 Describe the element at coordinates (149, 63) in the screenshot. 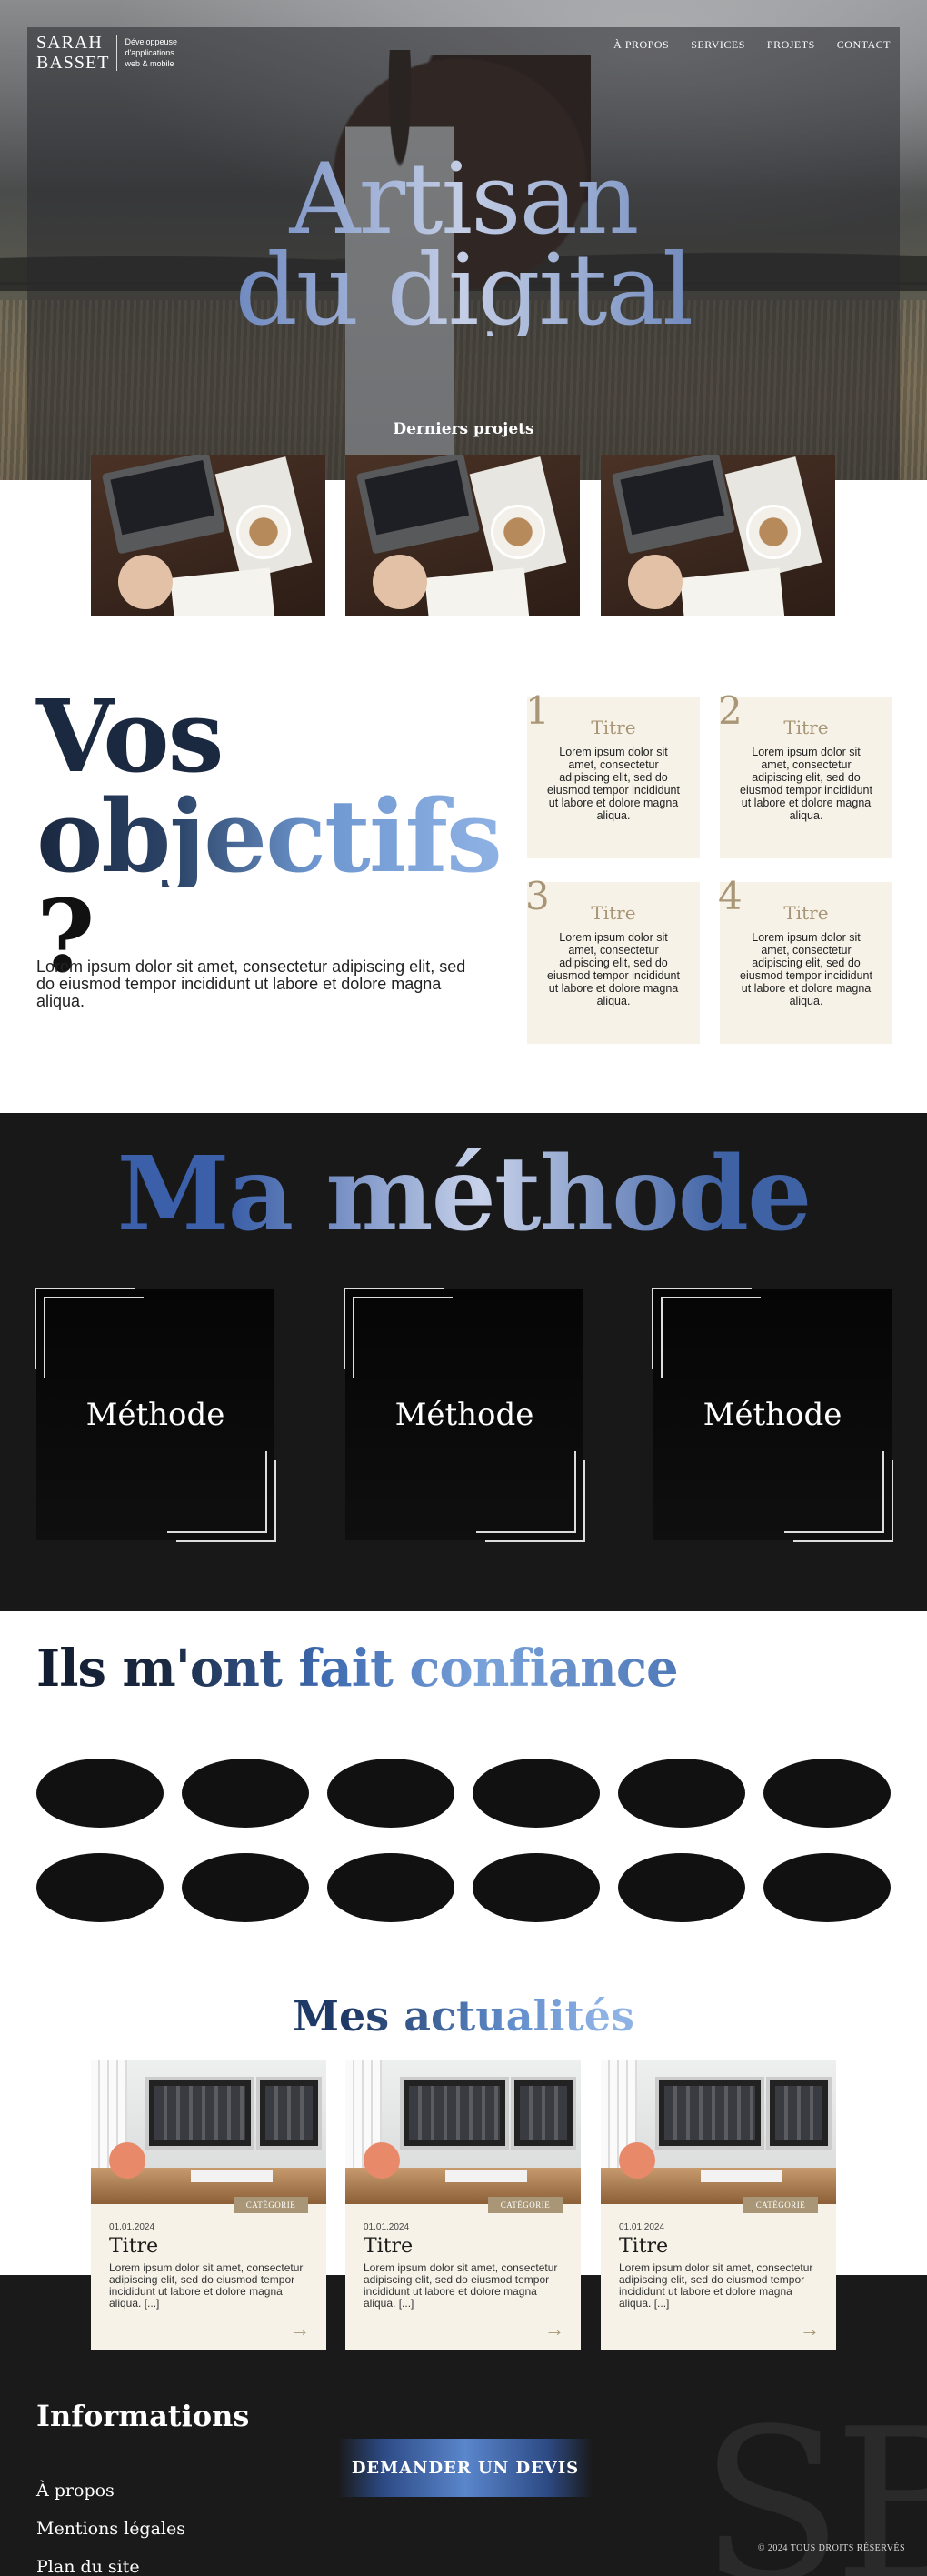

I see `brand-tagline-line3: web & mobile` at that location.